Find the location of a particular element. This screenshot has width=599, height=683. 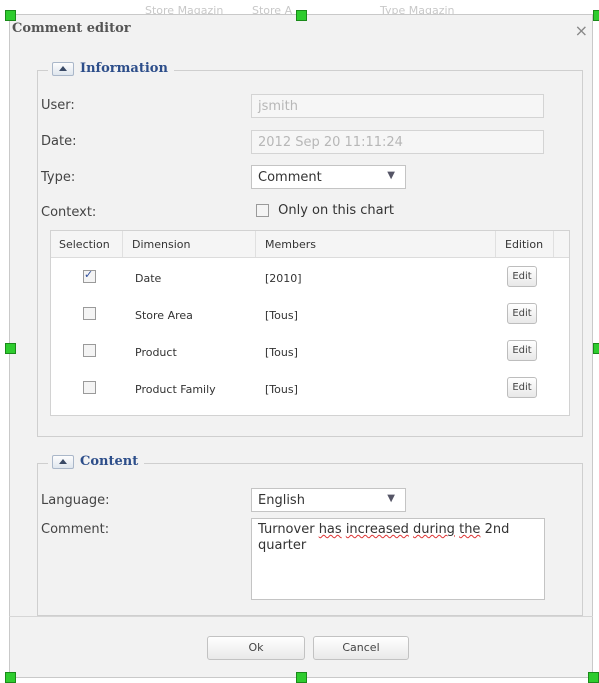

resize-handle-top is located at coordinates (301, 15).